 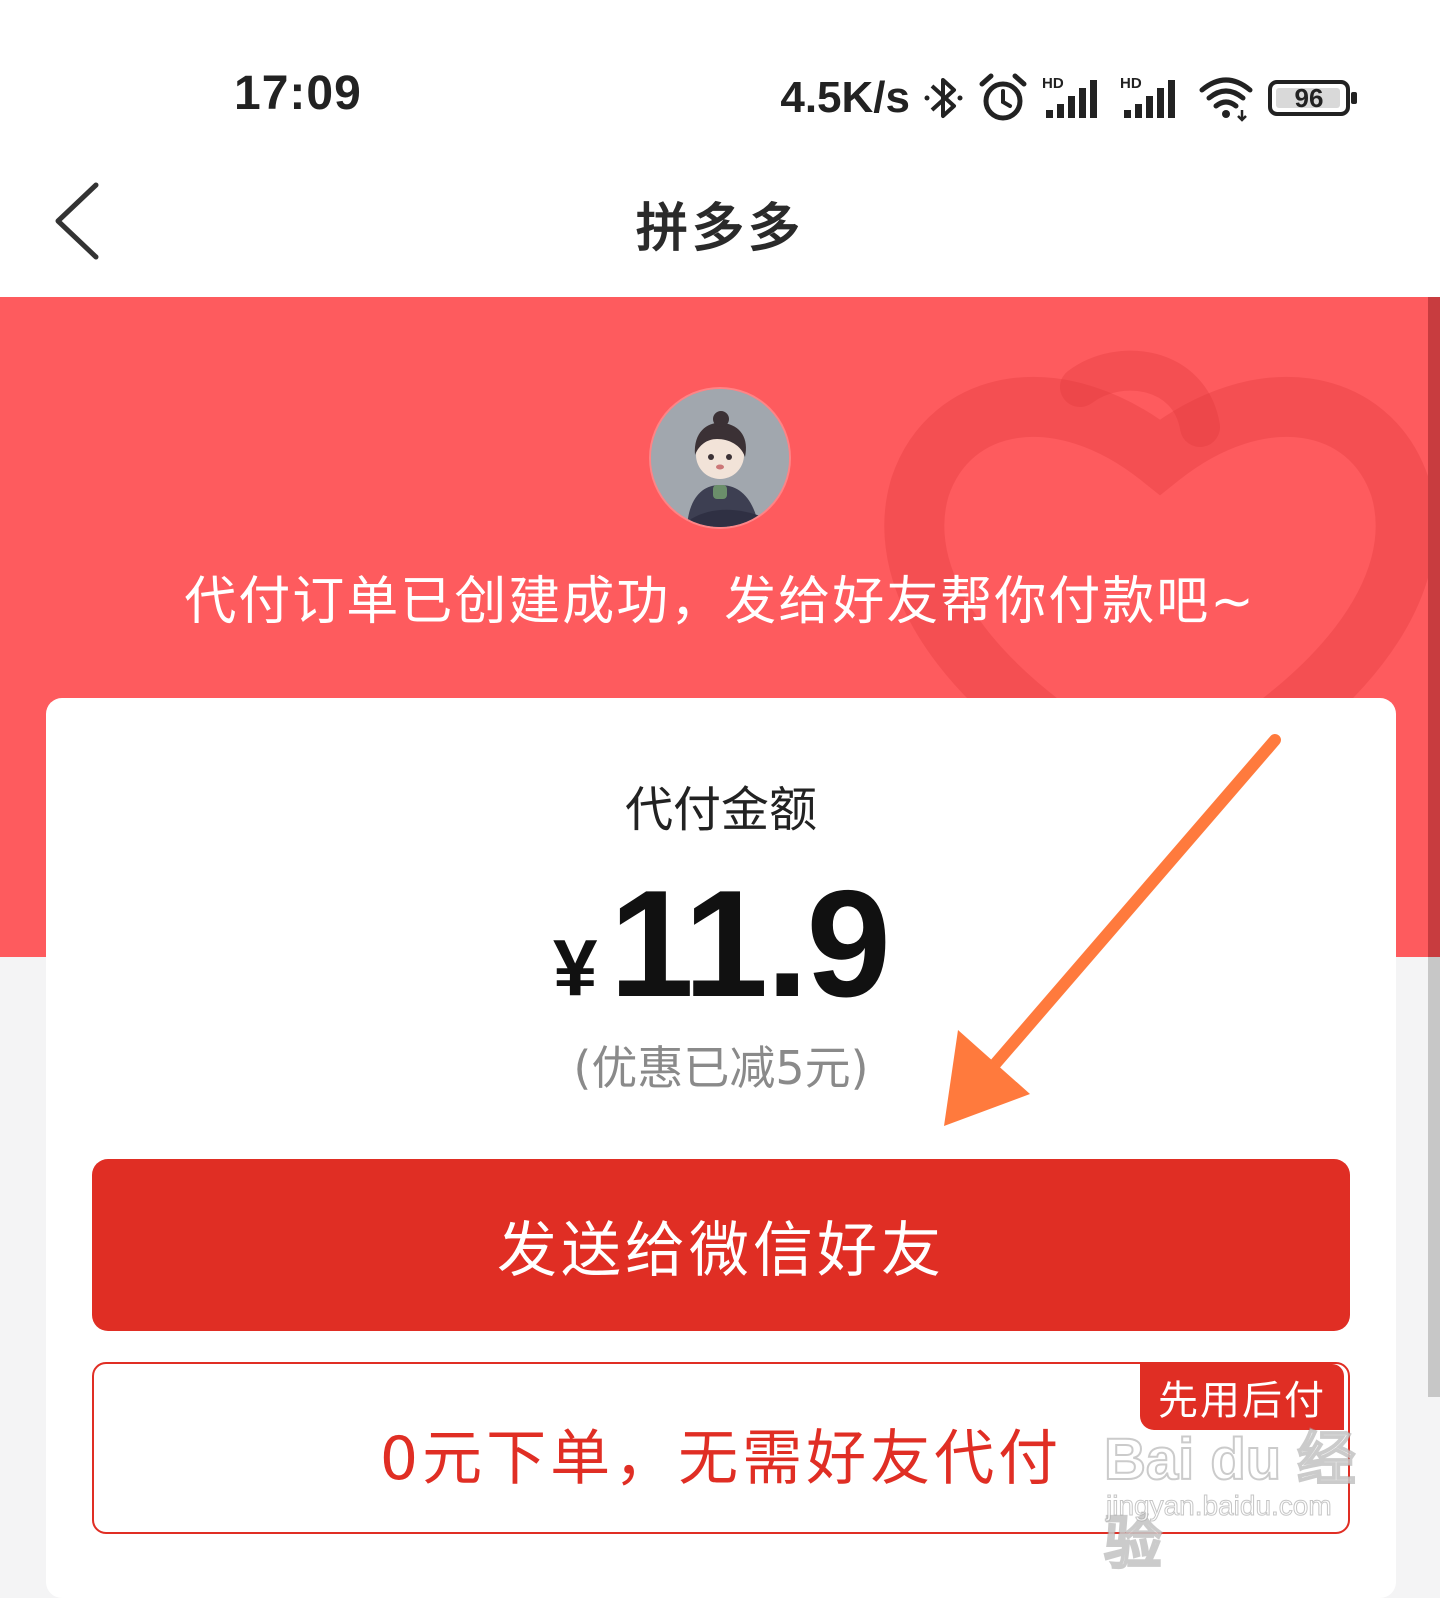 What do you see at coordinates (1434, 1177) in the screenshot?
I see `page-scrollbar` at bounding box center [1434, 1177].